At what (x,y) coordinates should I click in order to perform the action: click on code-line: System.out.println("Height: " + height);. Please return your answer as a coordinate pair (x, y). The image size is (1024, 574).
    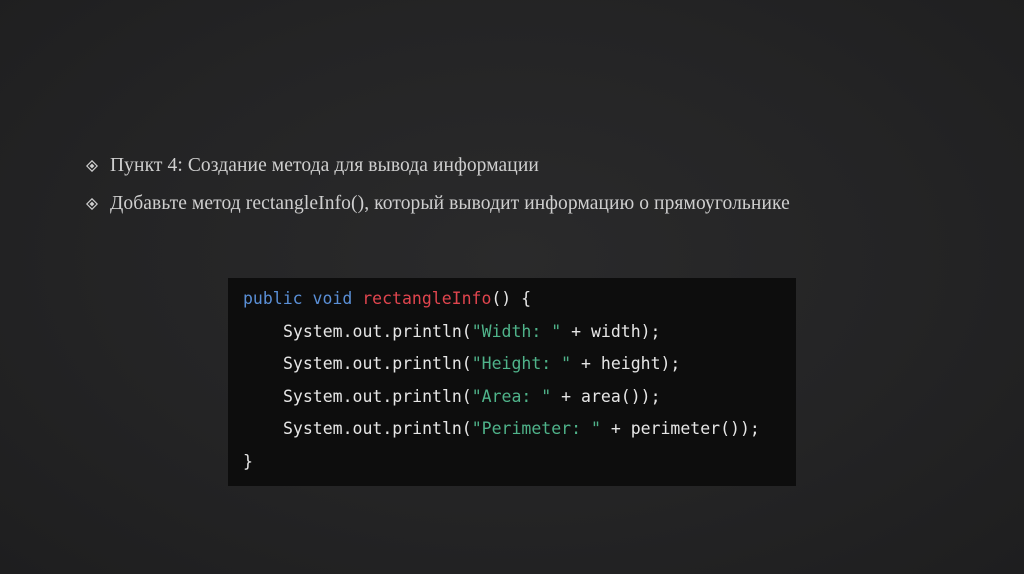
    Looking at the image, I should click on (519, 367).